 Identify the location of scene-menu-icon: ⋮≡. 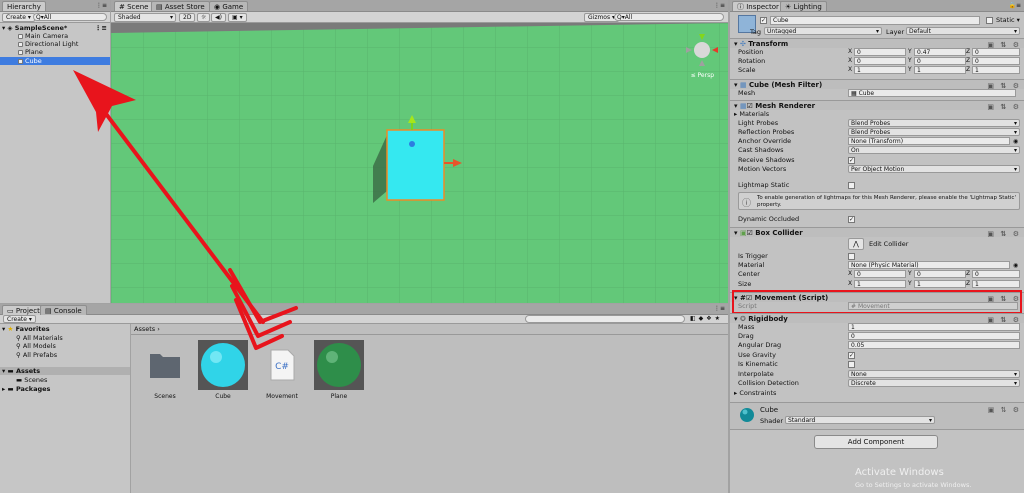
(101, 28).